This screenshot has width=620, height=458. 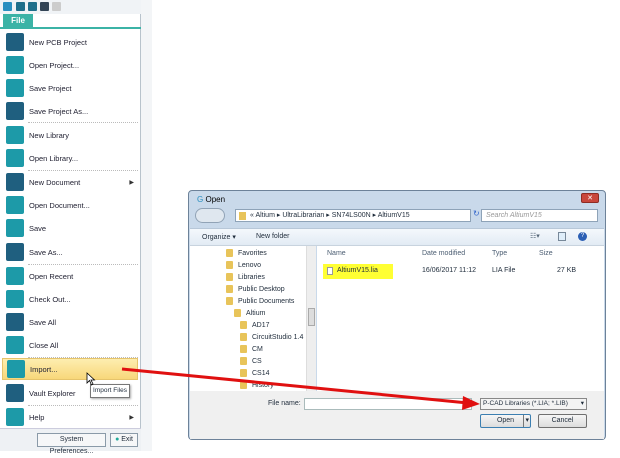 What do you see at coordinates (471, 403) in the screenshot?
I see `arrow-head` at bounding box center [471, 403].